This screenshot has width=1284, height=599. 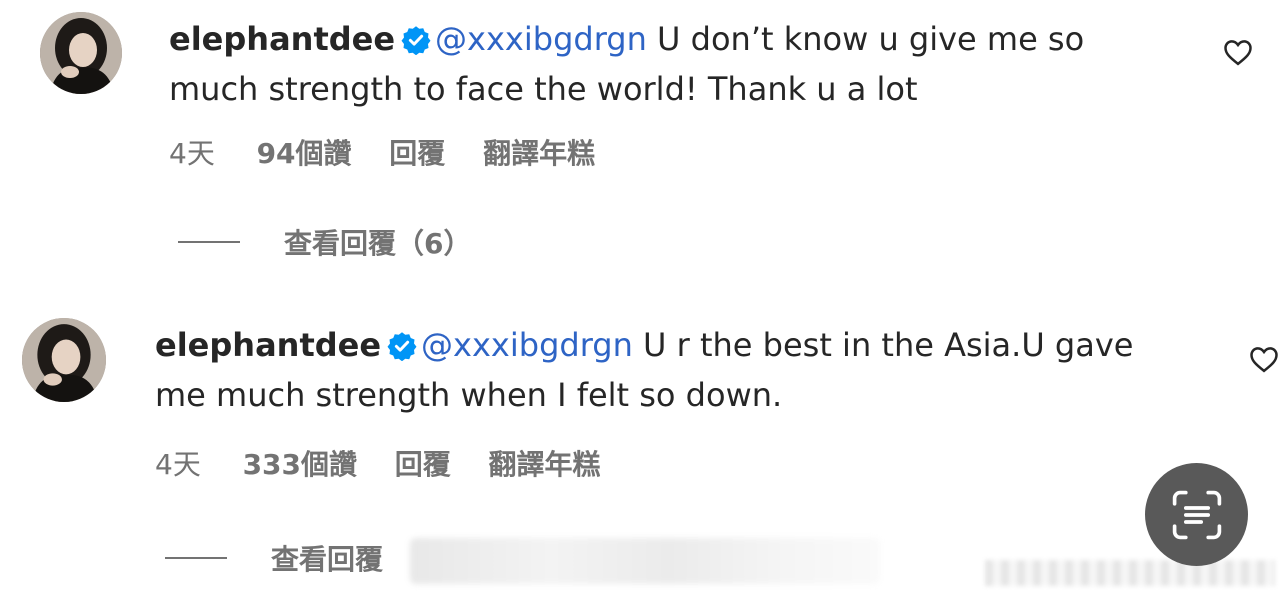 I want to click on watermark, so click(x=1130, y=573).